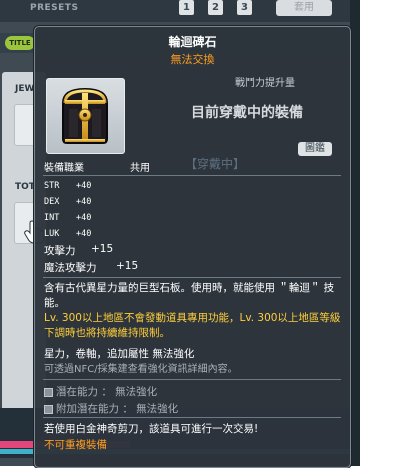 This screenshot has width=403, height=468. Describe the element at coordinates (52, 202) in the screenshot. I see `stat-name: DEX` at that location.